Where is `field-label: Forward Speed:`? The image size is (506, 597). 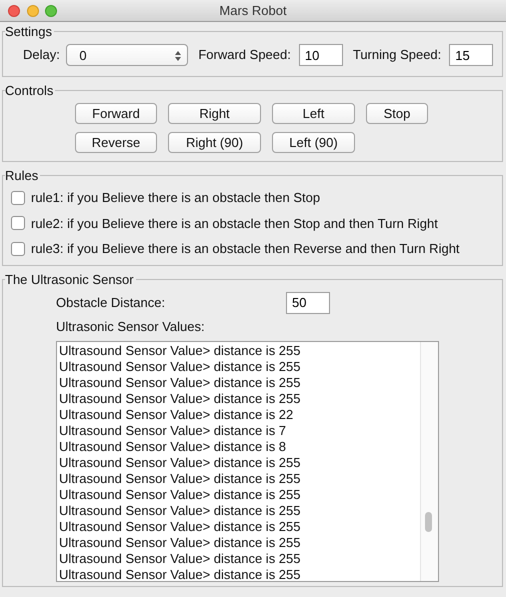
field-label: Forward Speed: is located at coordinates (244, 55).